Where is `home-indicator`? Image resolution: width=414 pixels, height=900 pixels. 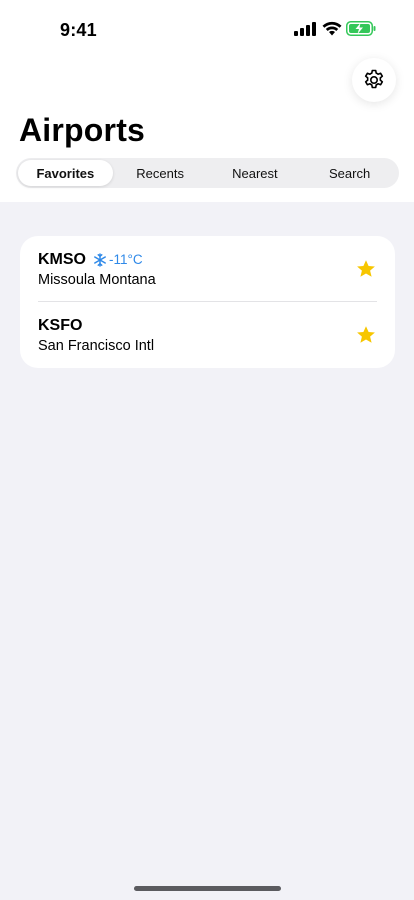 home-indicator is located at coordinates (207, 888).